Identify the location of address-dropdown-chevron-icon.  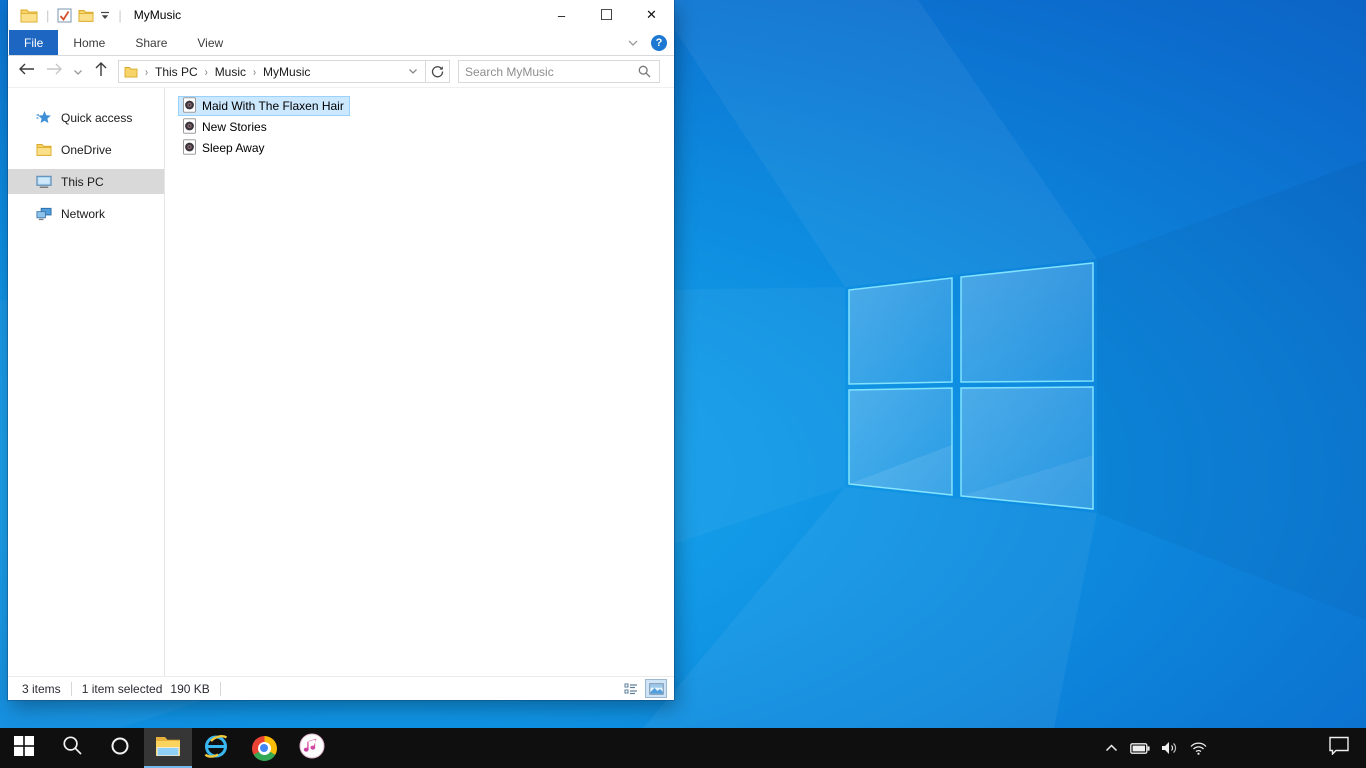
(413, 71).